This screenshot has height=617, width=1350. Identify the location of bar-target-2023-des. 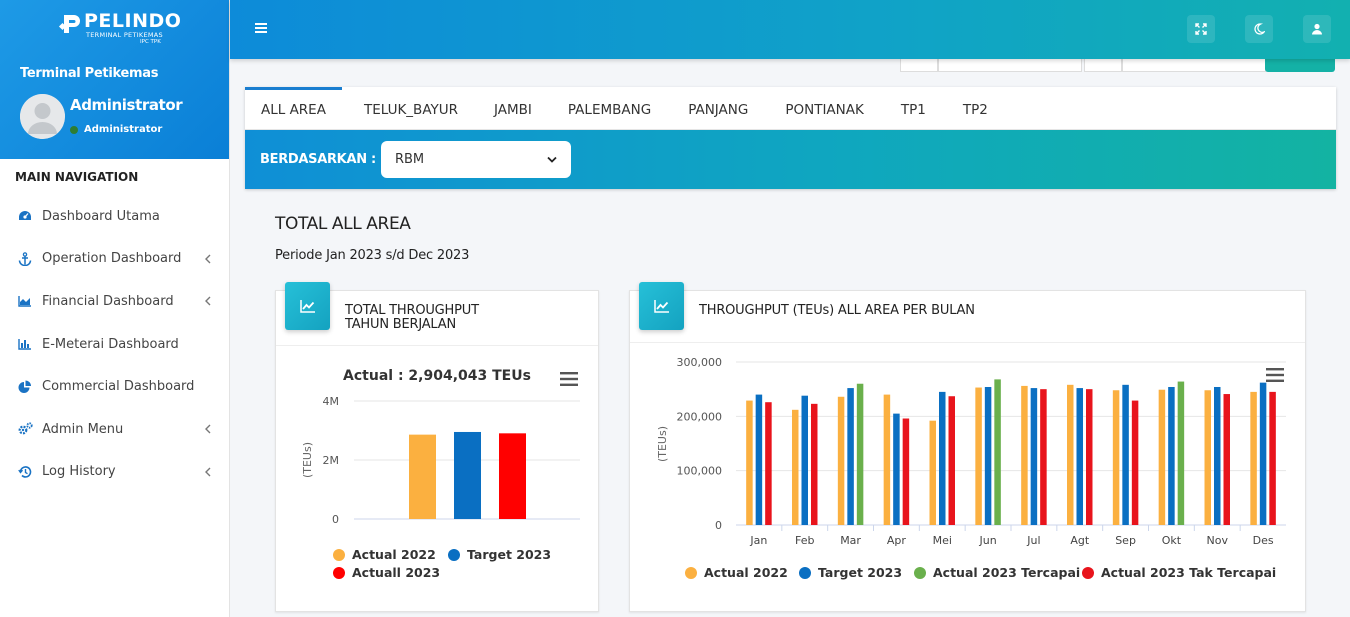
(1263, 453).